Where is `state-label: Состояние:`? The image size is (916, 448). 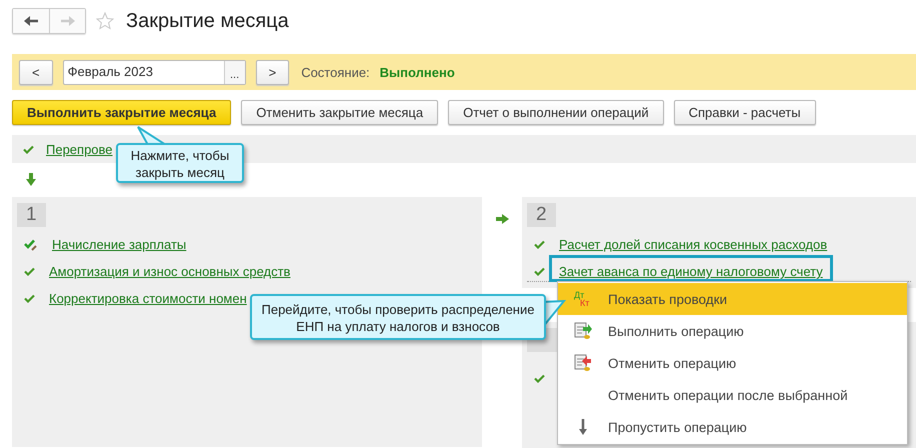
state-label: Состояние: is located at coordinates (335, 72).